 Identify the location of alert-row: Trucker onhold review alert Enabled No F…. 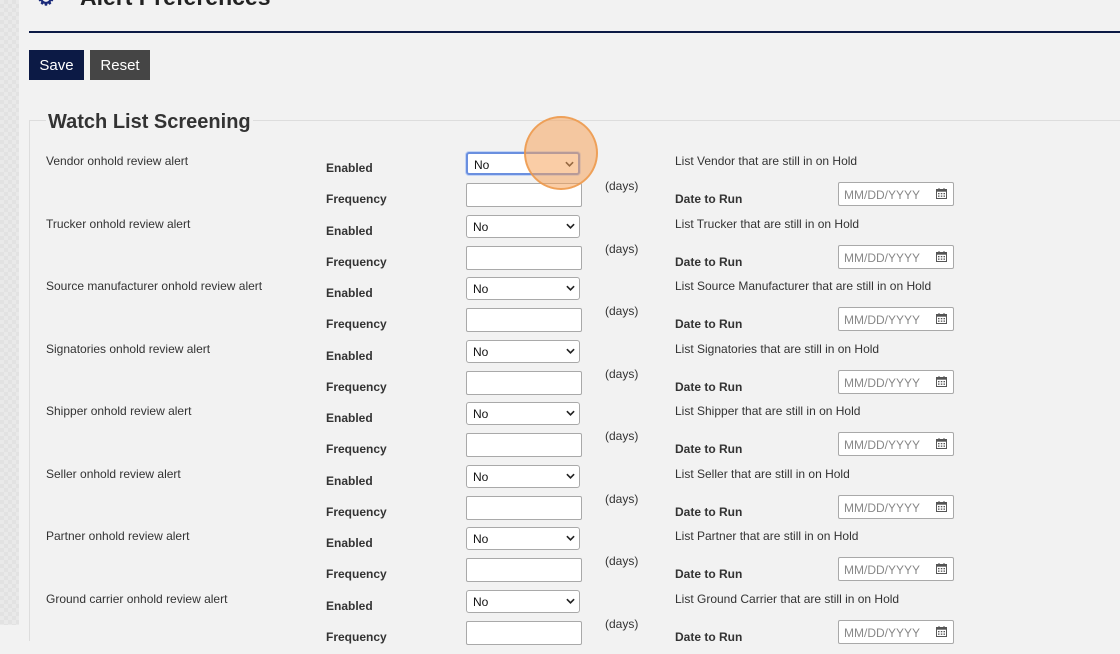
(560, 246).